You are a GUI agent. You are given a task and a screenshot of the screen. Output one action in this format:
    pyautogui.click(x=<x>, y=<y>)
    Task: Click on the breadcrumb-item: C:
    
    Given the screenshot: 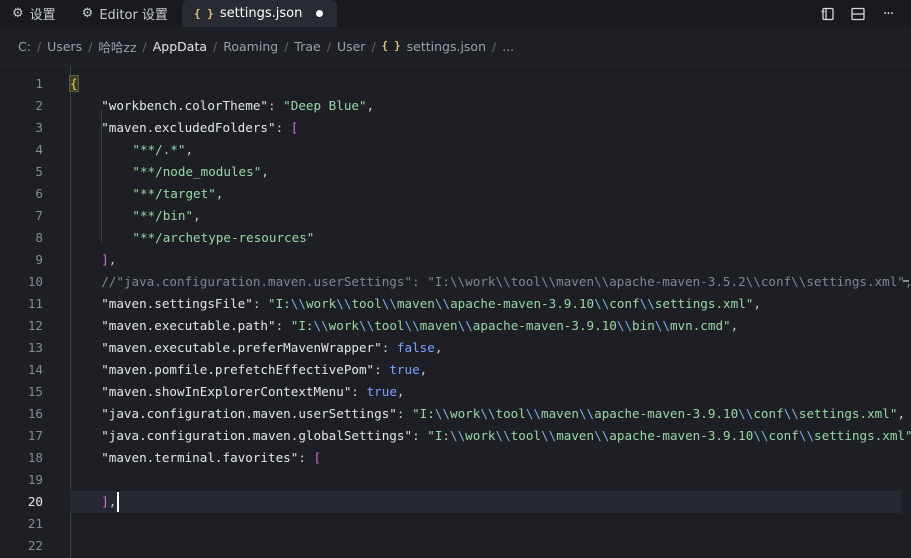 What is the action you would take?
    pyautogui.click(x=24, y=46)
    